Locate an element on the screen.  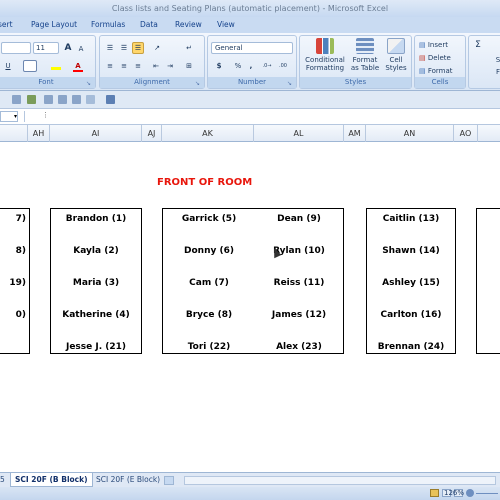
shrink-font-button: A is located at coordinates (81, 49).